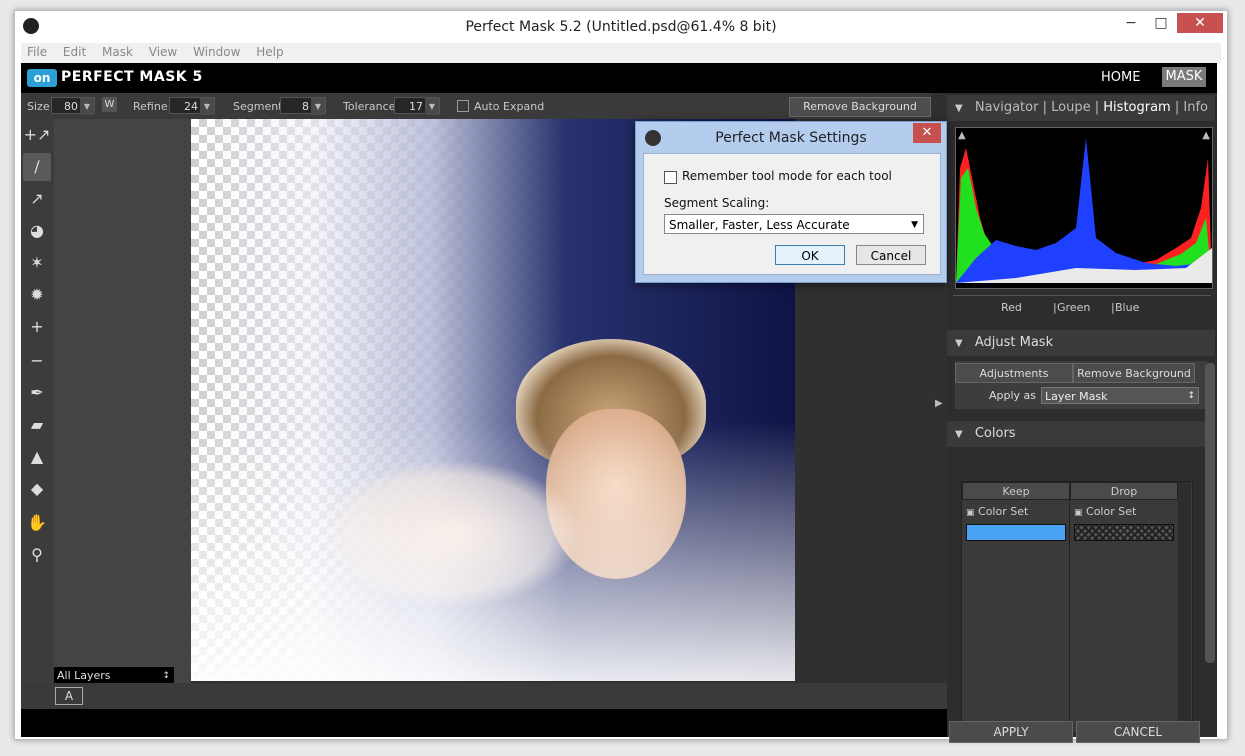  I want to click on segment-value: 8, so click(305, 106).